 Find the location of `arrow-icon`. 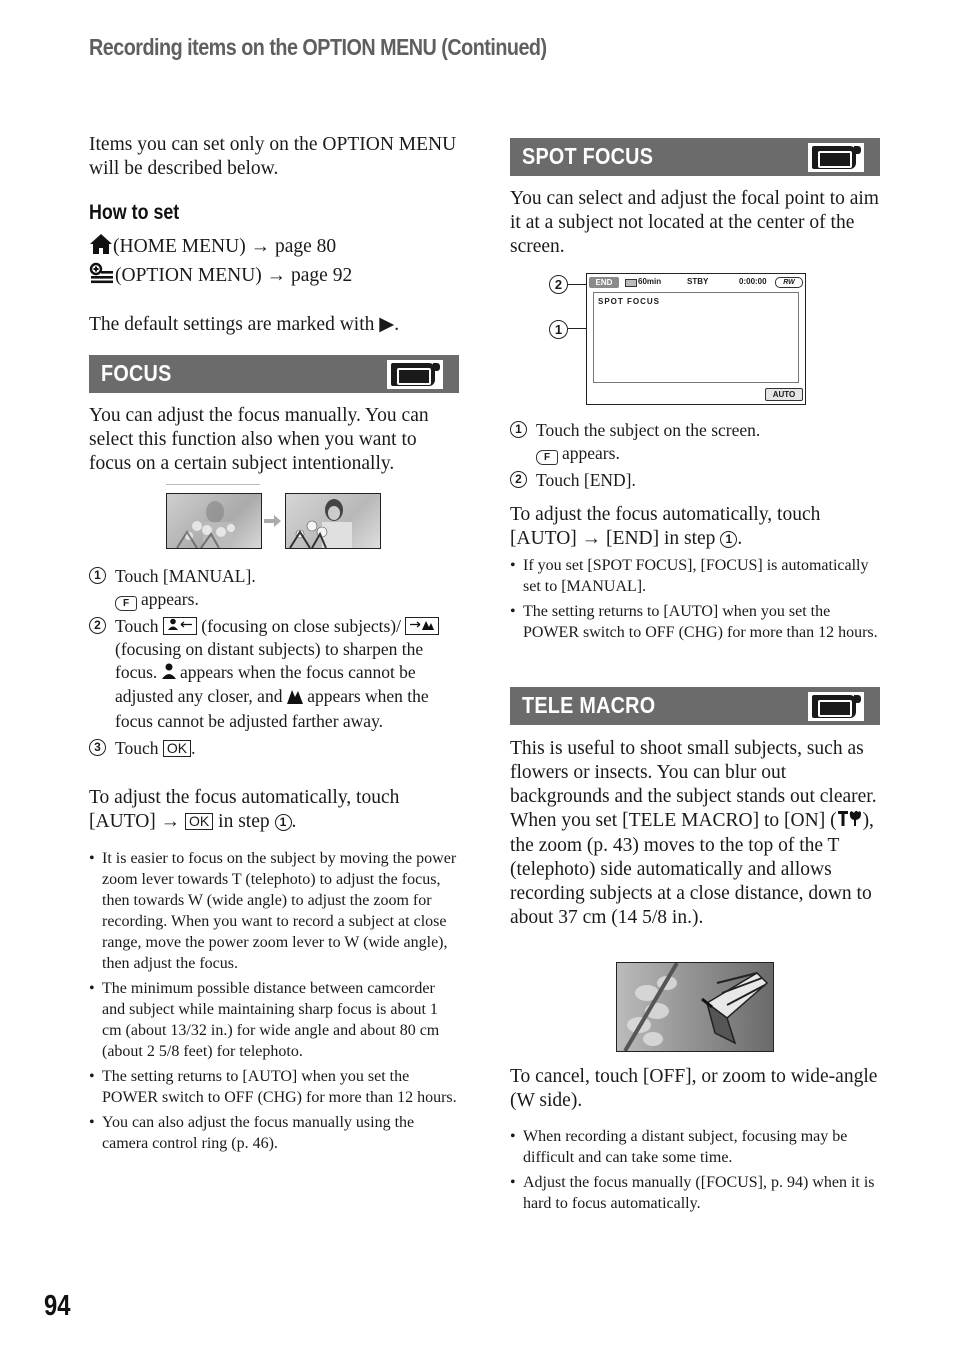

arrow-icon is located at coordinates (273, 523).